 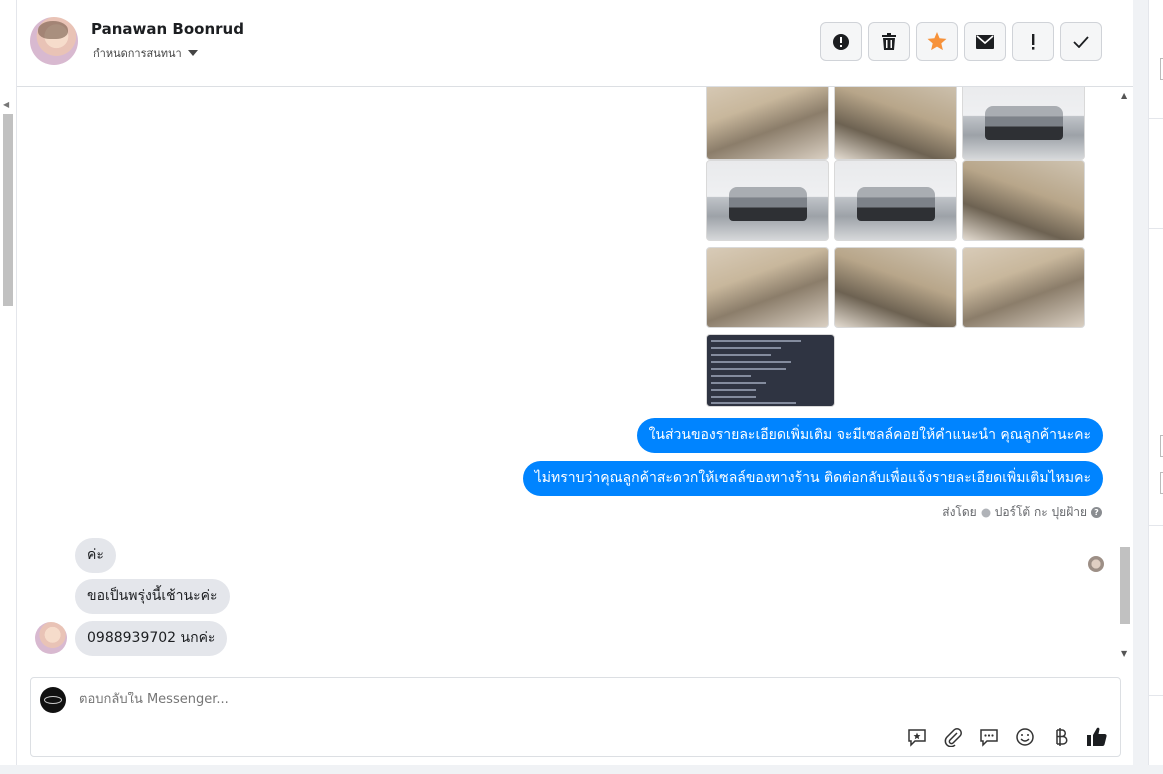 What do you see at coordinates (575, 43) in the screenshot?
I see `conversation-header: Panawan Boonrud กำหนดการสนทนา` at bounding box center [575, 43].